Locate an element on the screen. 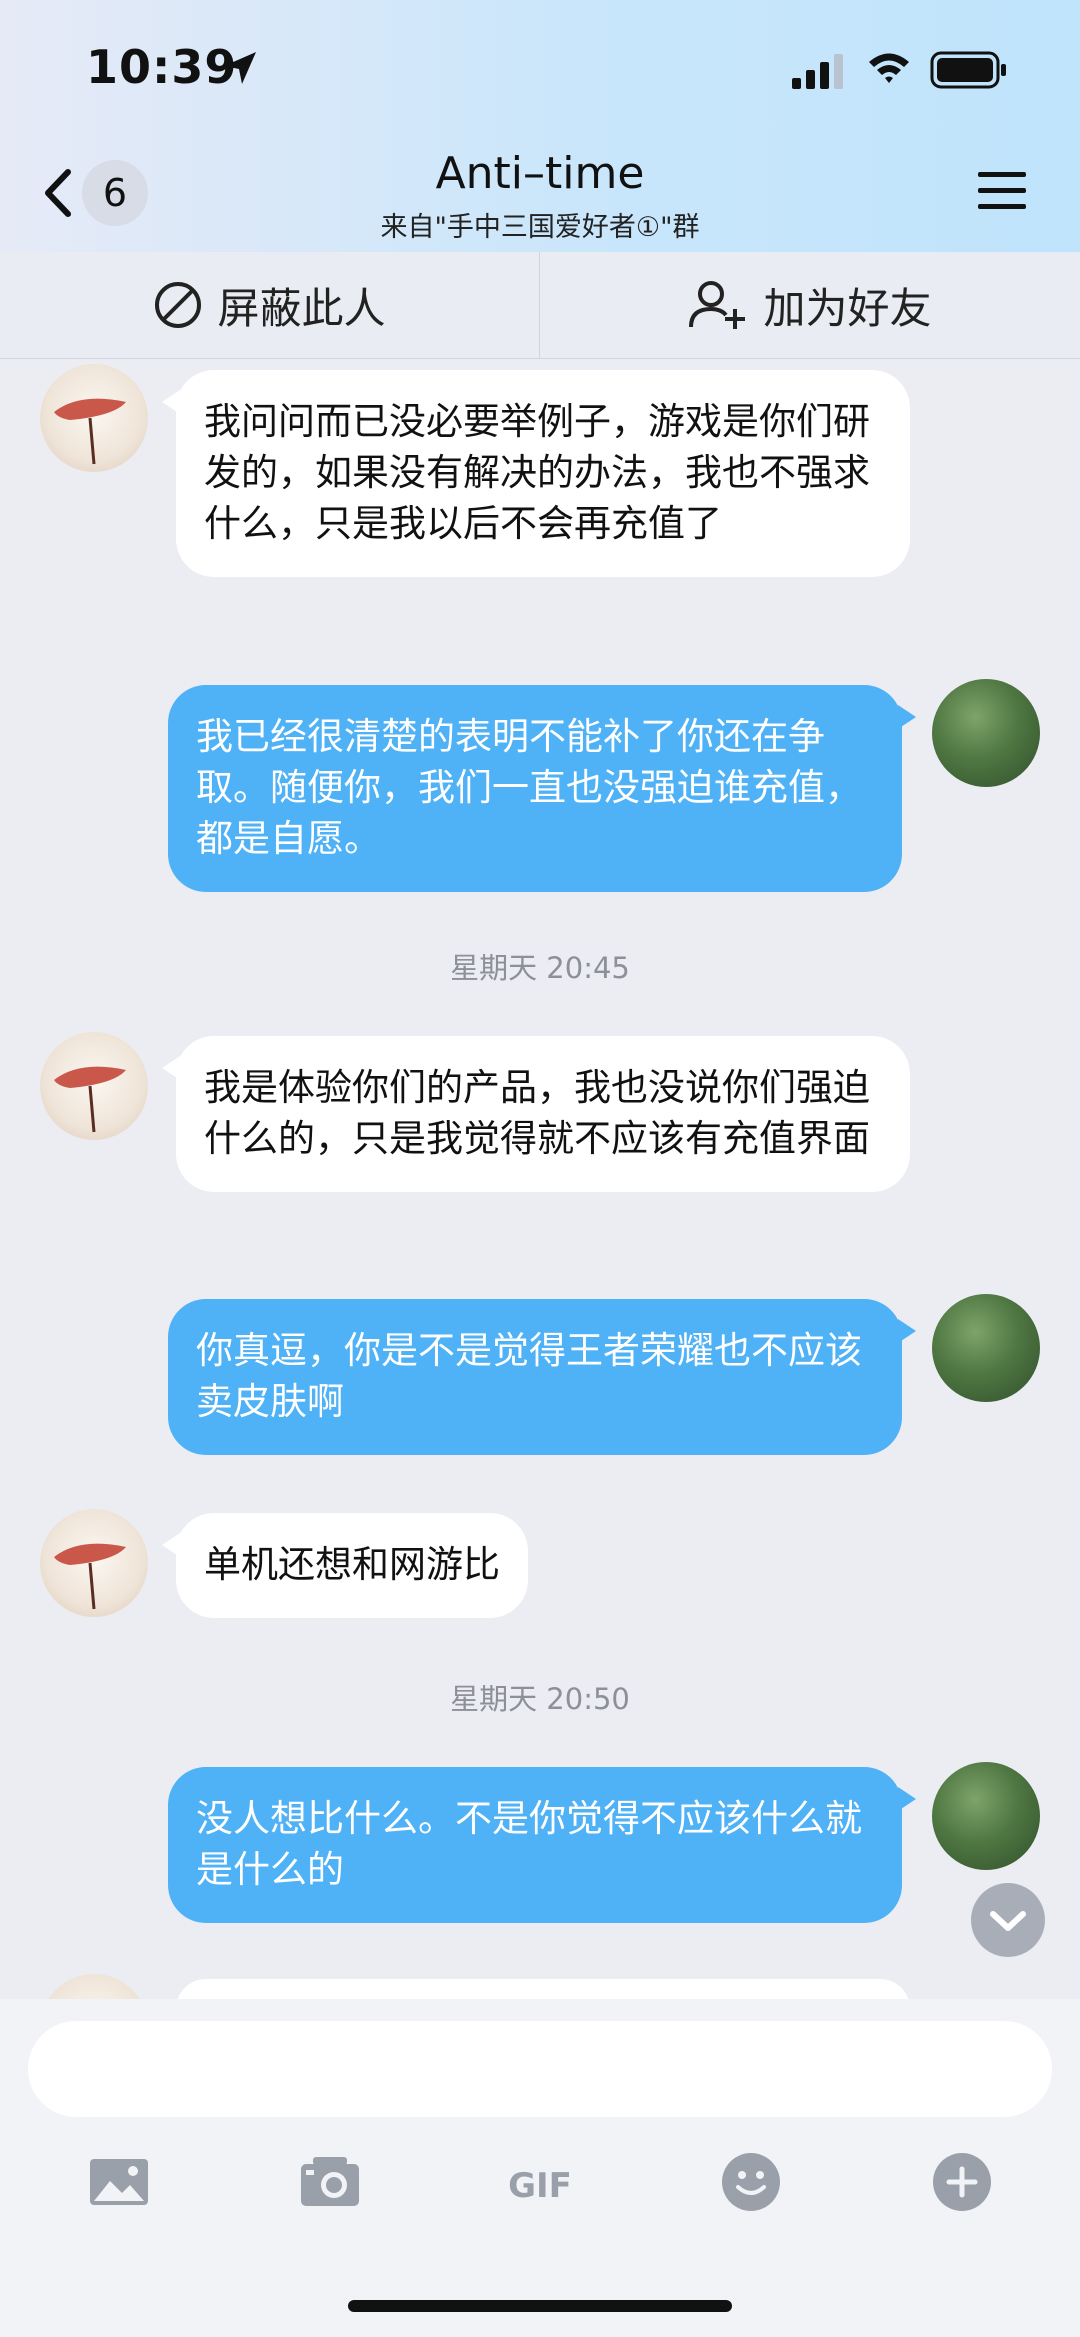 This screenshot has height=2337, width=1080. gif-icon: GIF is located at coordinates (540, 2186).